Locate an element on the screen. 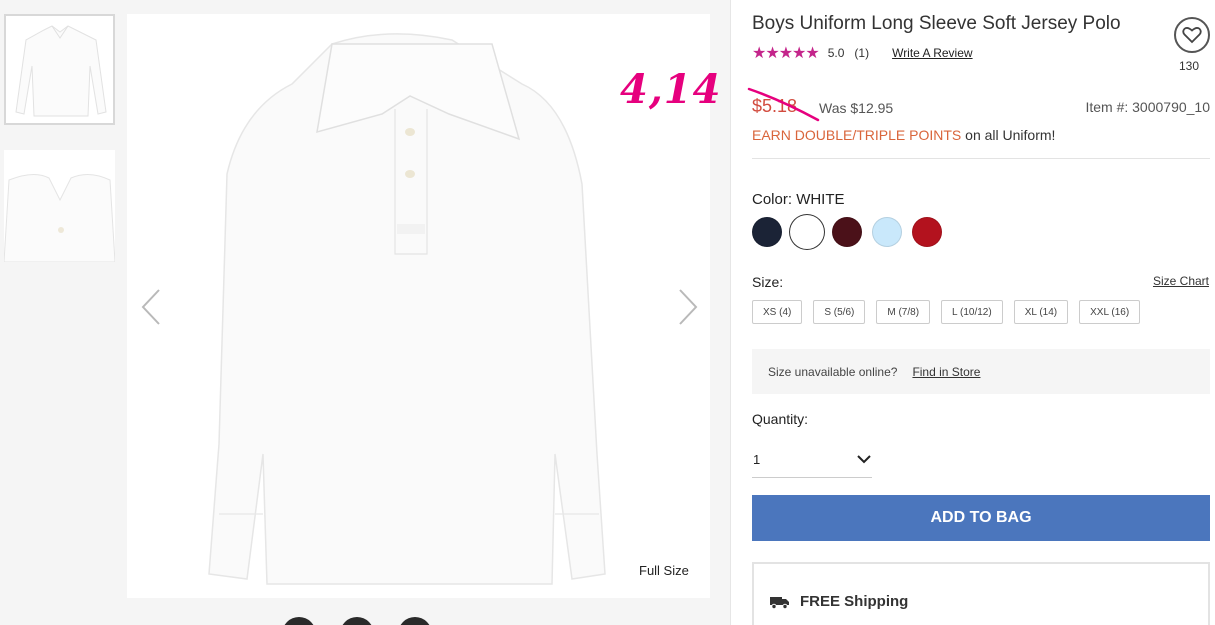 This screenshot has height=625, width=1215. size-option: XXL (16) is located at coordinates (1110, 312).